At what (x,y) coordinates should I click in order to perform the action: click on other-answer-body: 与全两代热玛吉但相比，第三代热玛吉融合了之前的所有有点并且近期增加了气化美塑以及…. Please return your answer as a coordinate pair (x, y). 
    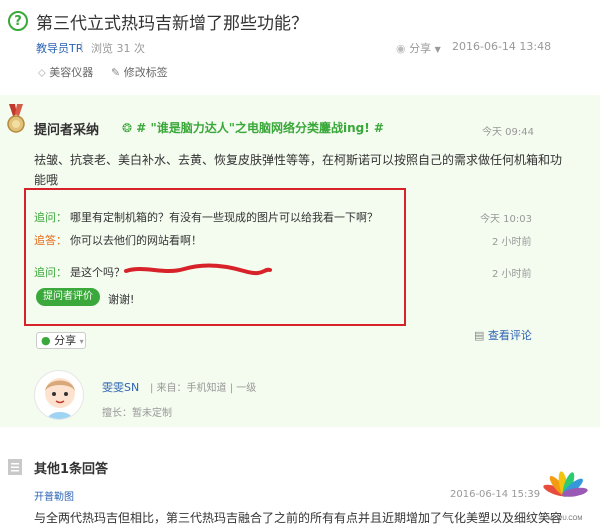
    Looking at the image, I should click on (298, 518).